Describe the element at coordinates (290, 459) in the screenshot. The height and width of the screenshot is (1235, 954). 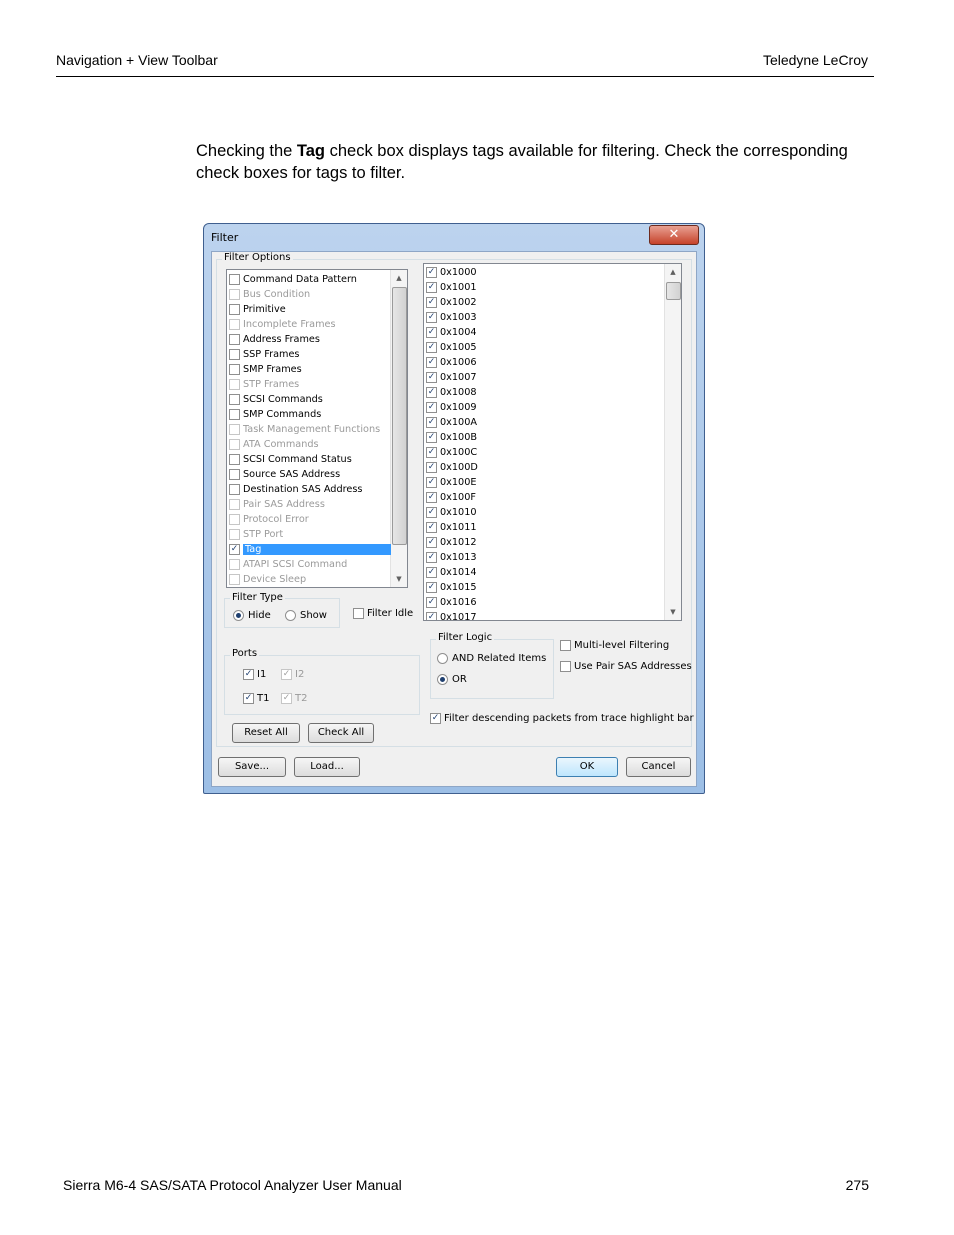
I see `filter-option-item: SCSI Command Status` at that location.